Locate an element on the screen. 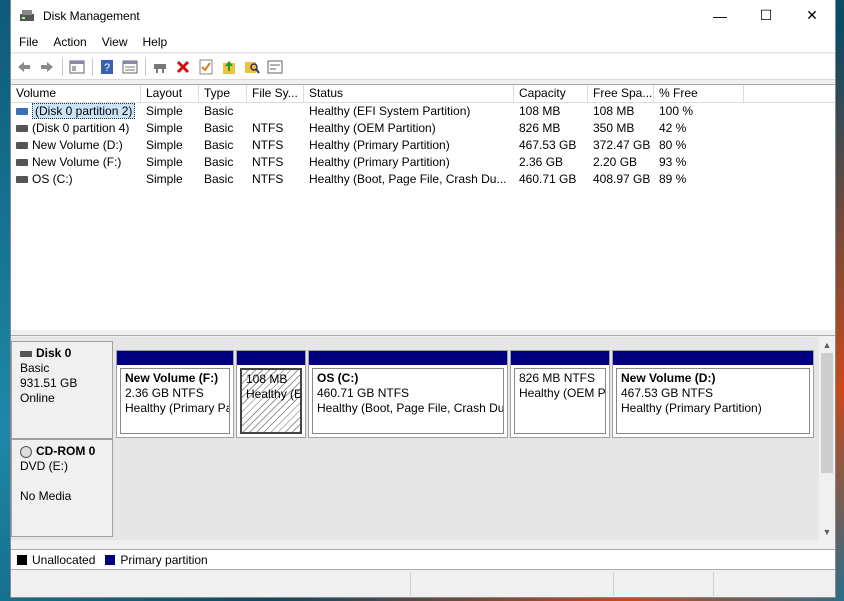  disk-0-label: Disk 0 Basic 931.51 GB Online is located at coordinates (62, 390).